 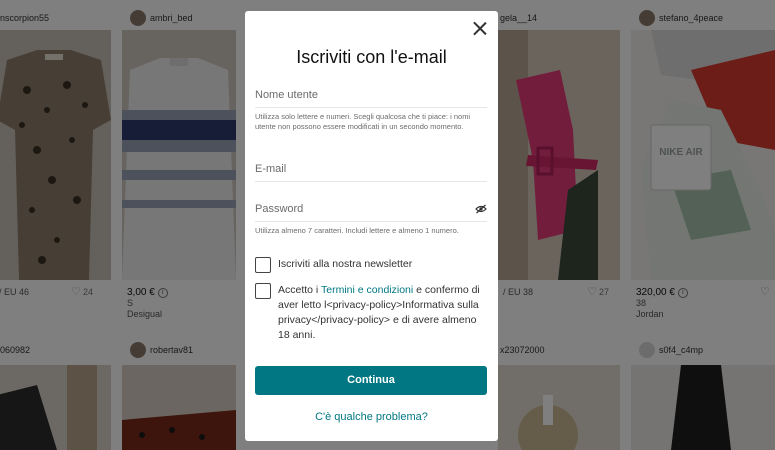 I want to click on newsletter-row: Iscriviti alla nostra newsletter, so click(x=371, y=265).